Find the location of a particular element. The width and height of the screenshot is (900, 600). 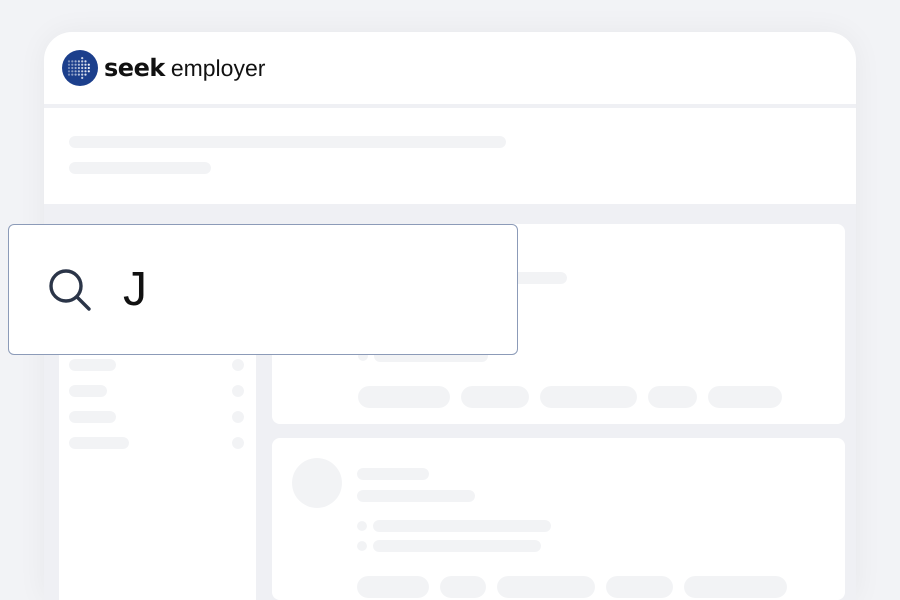

logo-suffix: employer is located at coordinates (218, 68).